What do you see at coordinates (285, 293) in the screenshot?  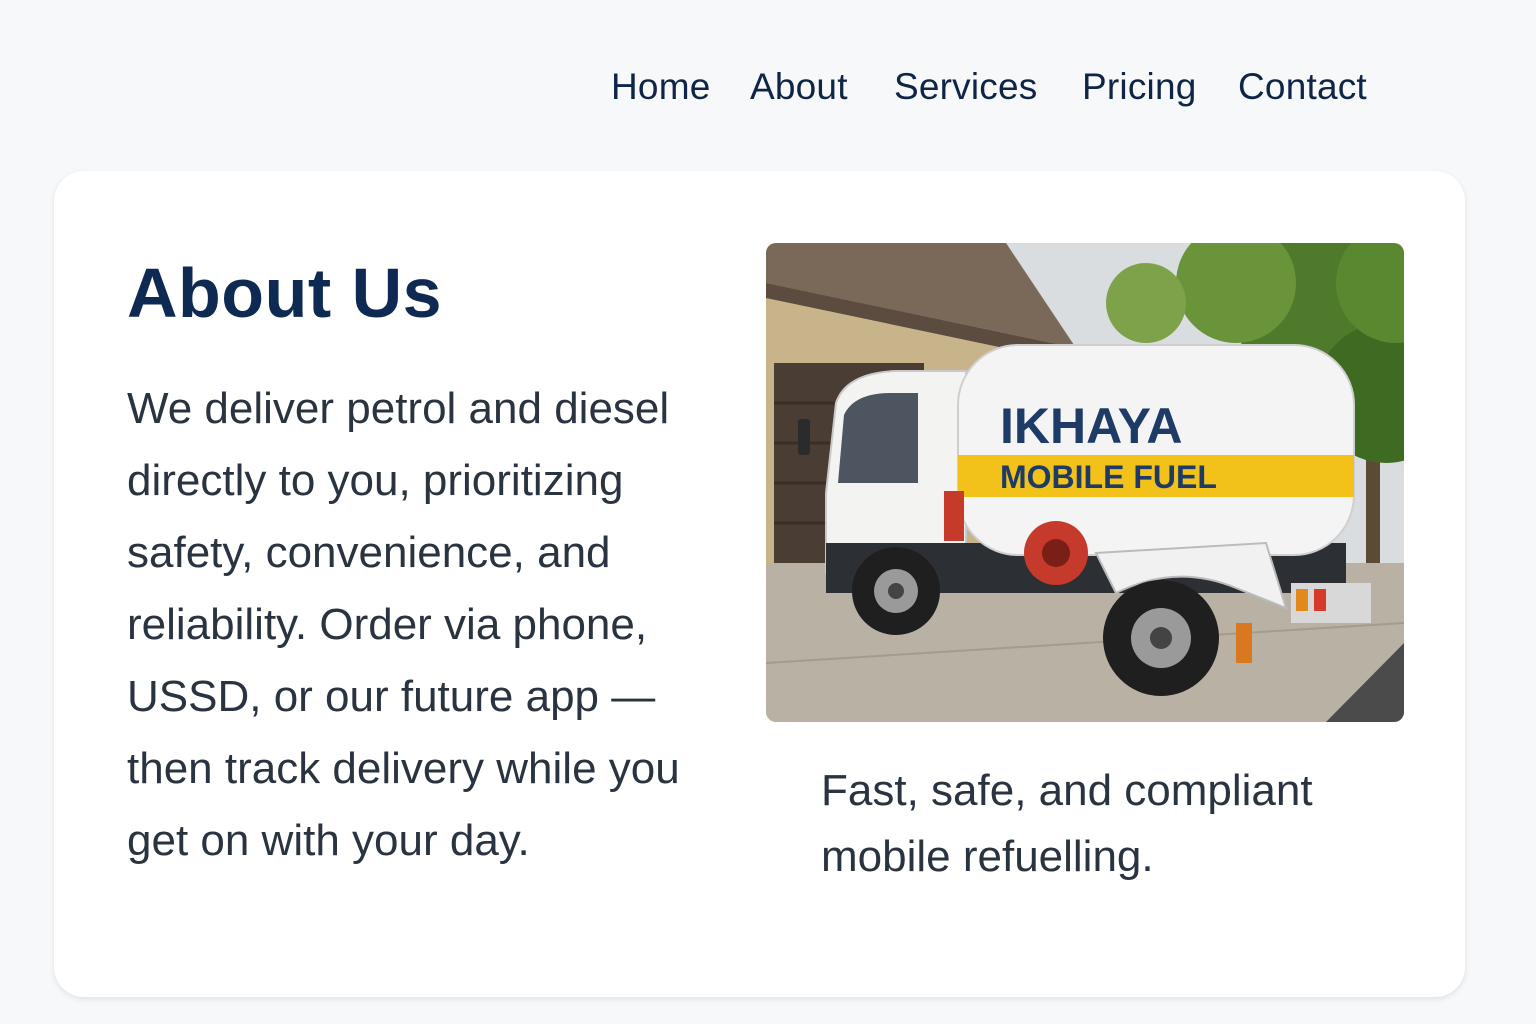 I see `about-title: About Us` at bounding box center [285, 293].